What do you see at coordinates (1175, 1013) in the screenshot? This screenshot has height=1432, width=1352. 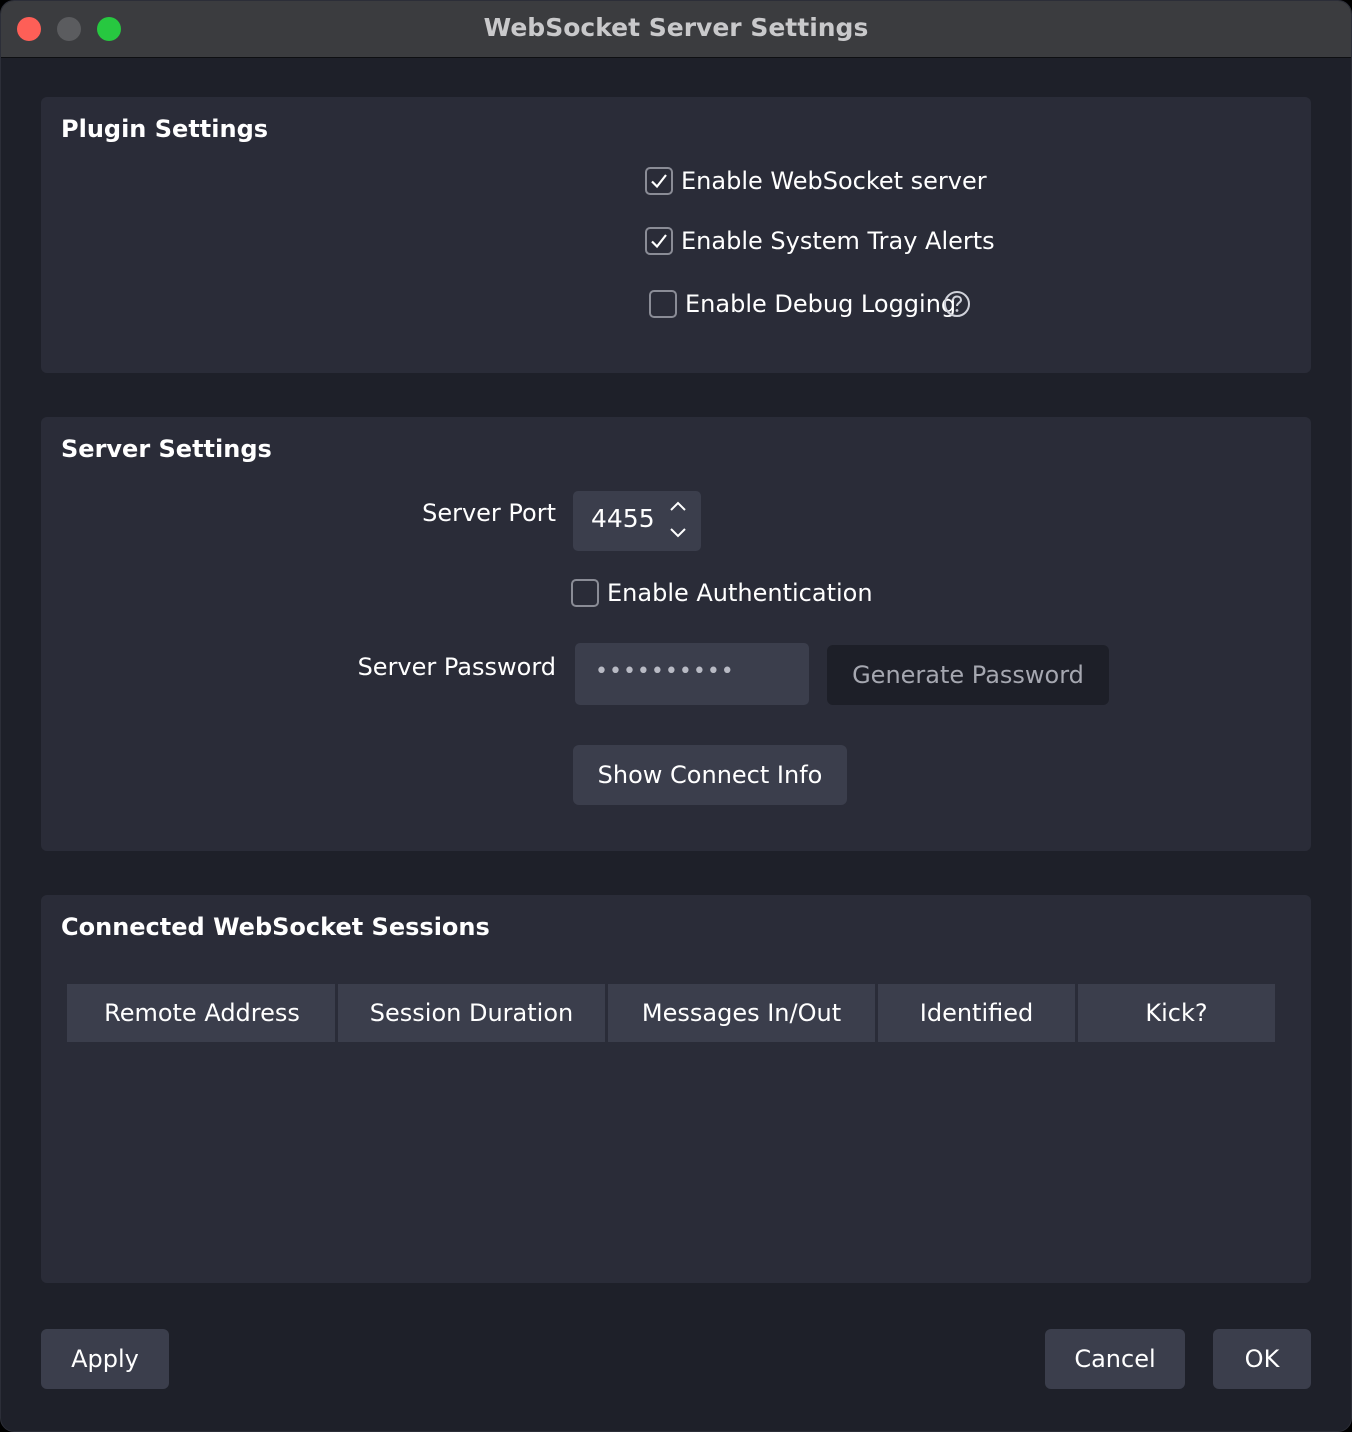 I see `column-kick: Kick?` at bounding box center [1175, 1013].